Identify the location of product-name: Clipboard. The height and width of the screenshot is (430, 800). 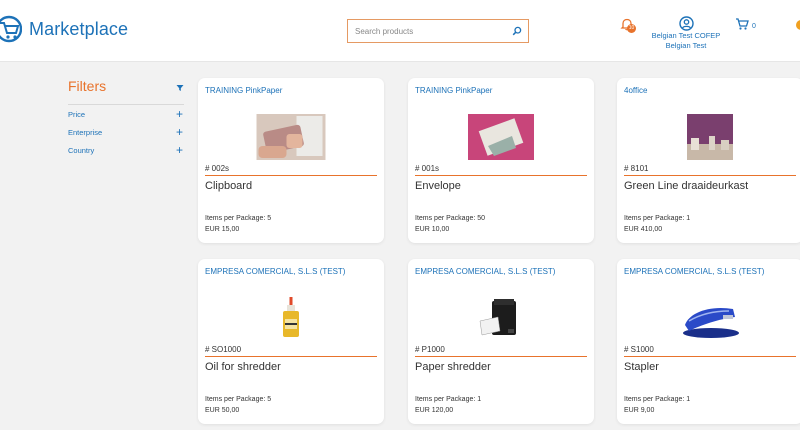
(228, 186).